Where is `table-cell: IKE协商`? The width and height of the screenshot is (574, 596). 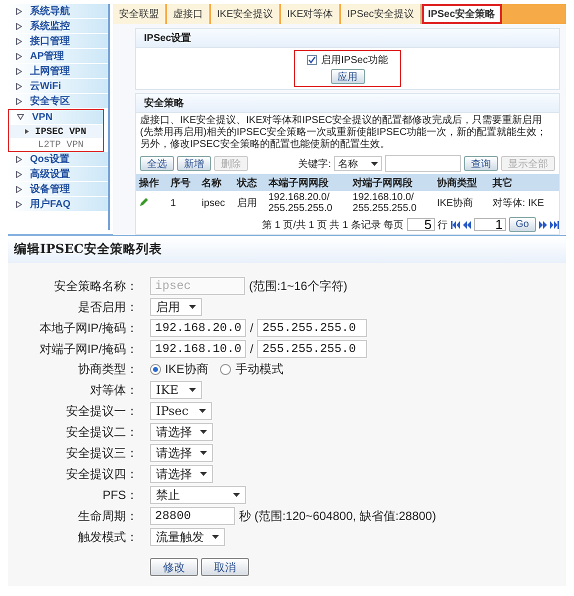 table-cell: IKE协商 is located at coordinates (462, 203).